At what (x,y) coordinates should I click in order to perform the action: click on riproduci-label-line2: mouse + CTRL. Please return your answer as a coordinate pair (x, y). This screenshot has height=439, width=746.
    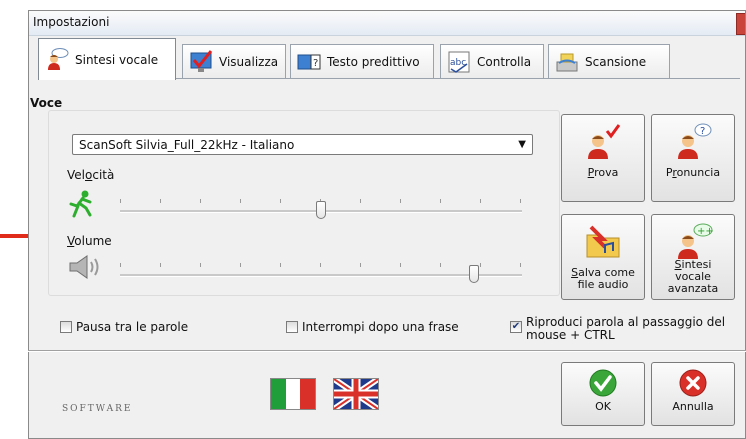
    Looking at the image, I should click on (570, 335).